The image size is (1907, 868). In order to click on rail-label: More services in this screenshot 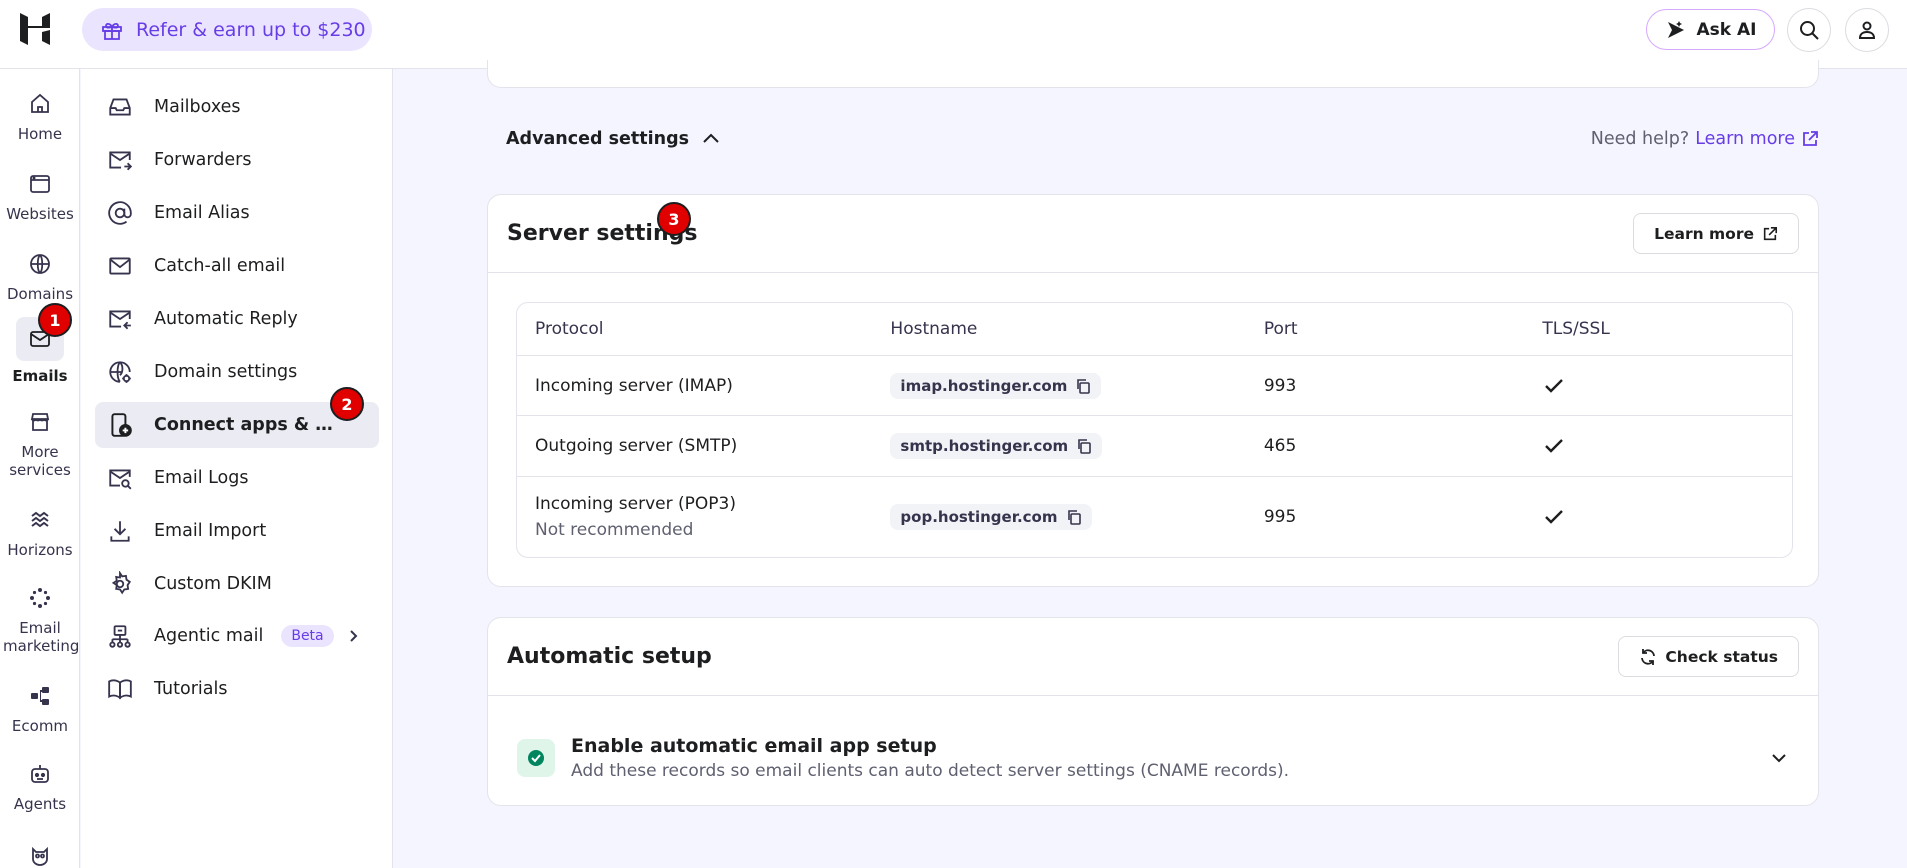, I will do `click(40, 461)`.